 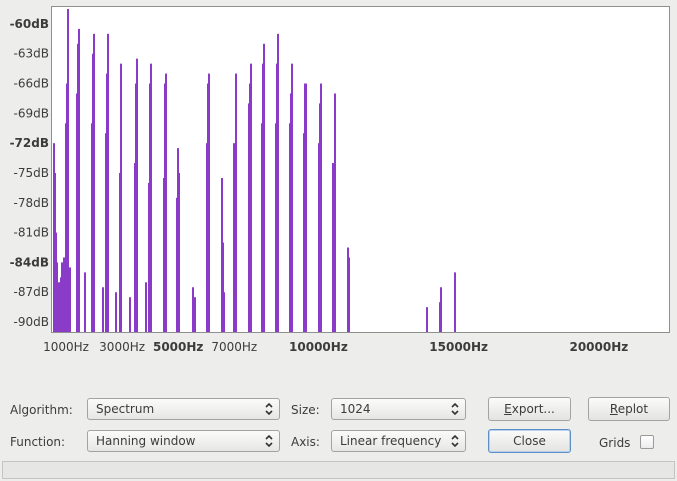 What do you see at coordinates (529, 441) in the screenshot?
I see `close-button: Close` at bounding box center [529, 441].